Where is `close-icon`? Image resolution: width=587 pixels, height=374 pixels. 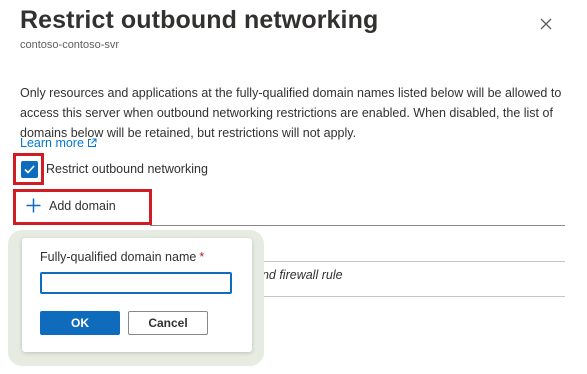 close-icon is located at coordinates (546, 24).